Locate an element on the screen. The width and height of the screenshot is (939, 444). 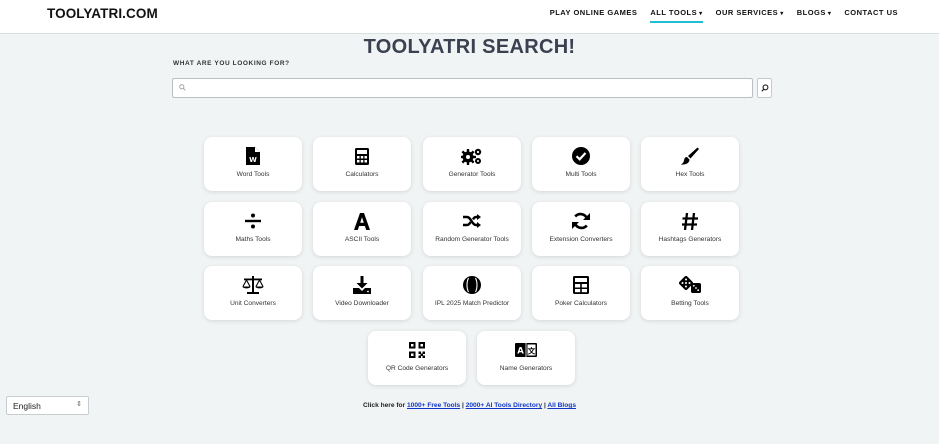
svg-text: A is located at coordinates (520, 352).